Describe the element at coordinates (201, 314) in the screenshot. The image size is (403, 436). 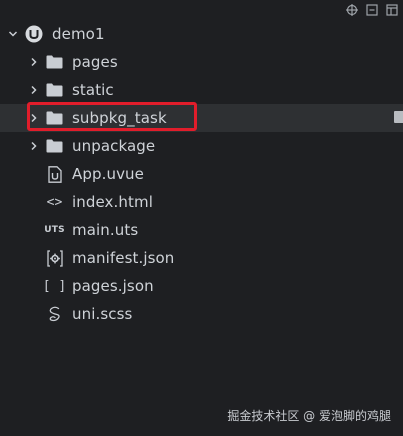
I see `tree-item-uni-scss: uni.scss` at that location.